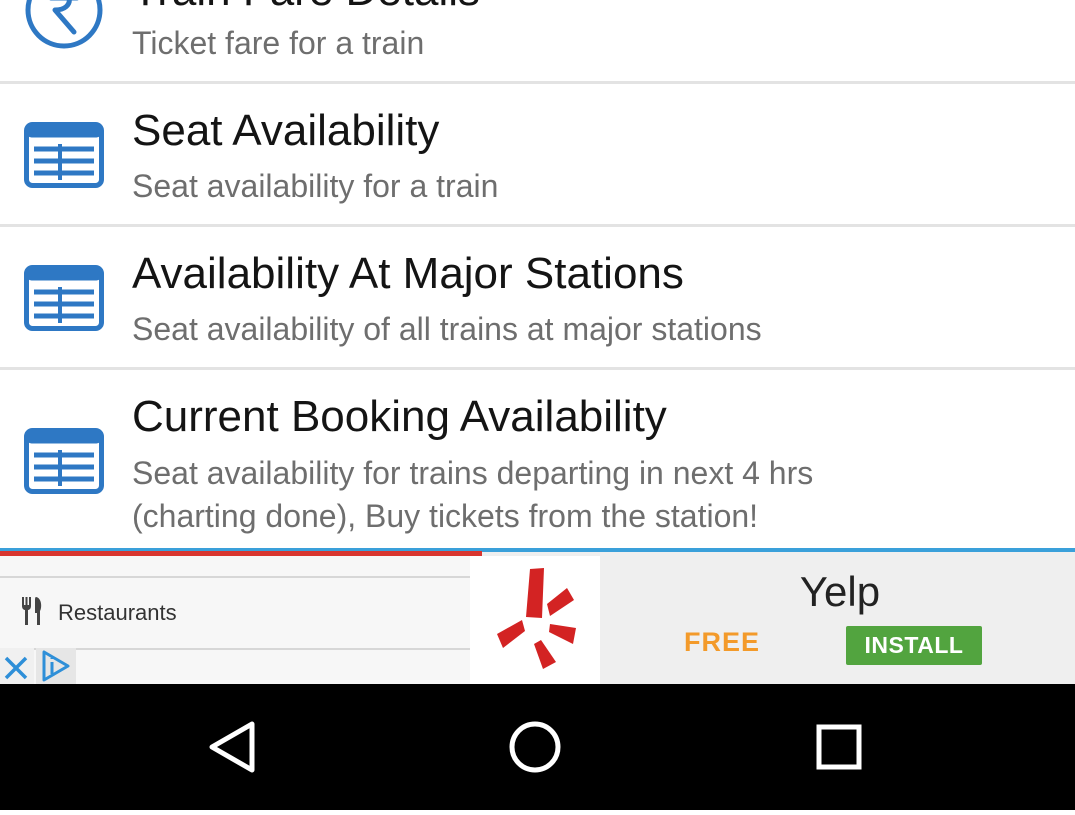 The height and width of the screenshot is (815, 1075). Describe the element at coordinates (32, 611) in the screenshot. I see `fork-knife-icon` at that location.